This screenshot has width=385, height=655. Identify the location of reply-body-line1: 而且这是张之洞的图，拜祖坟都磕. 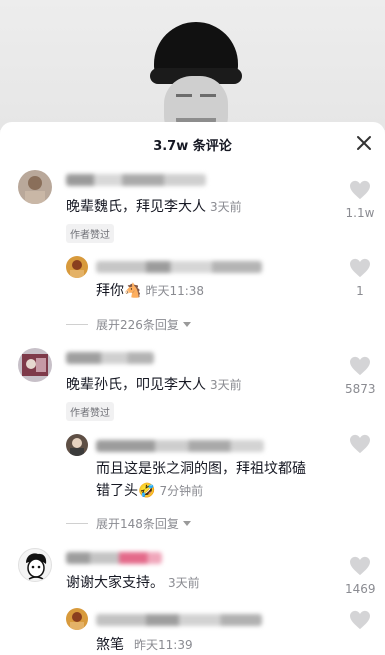
(201, 469).